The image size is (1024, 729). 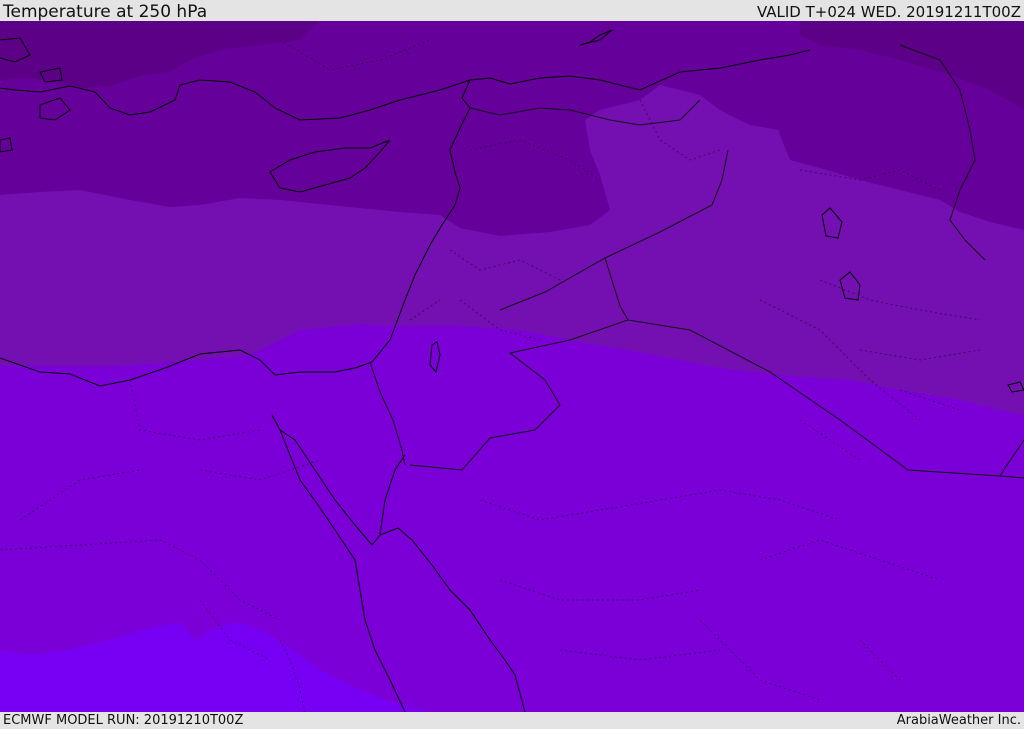 What do you see at coordinates (888, 12) in the screenshot?
I see `valid-time: VALID T+024 WED. 20191211T00Z` at bounding box center [888, 12].